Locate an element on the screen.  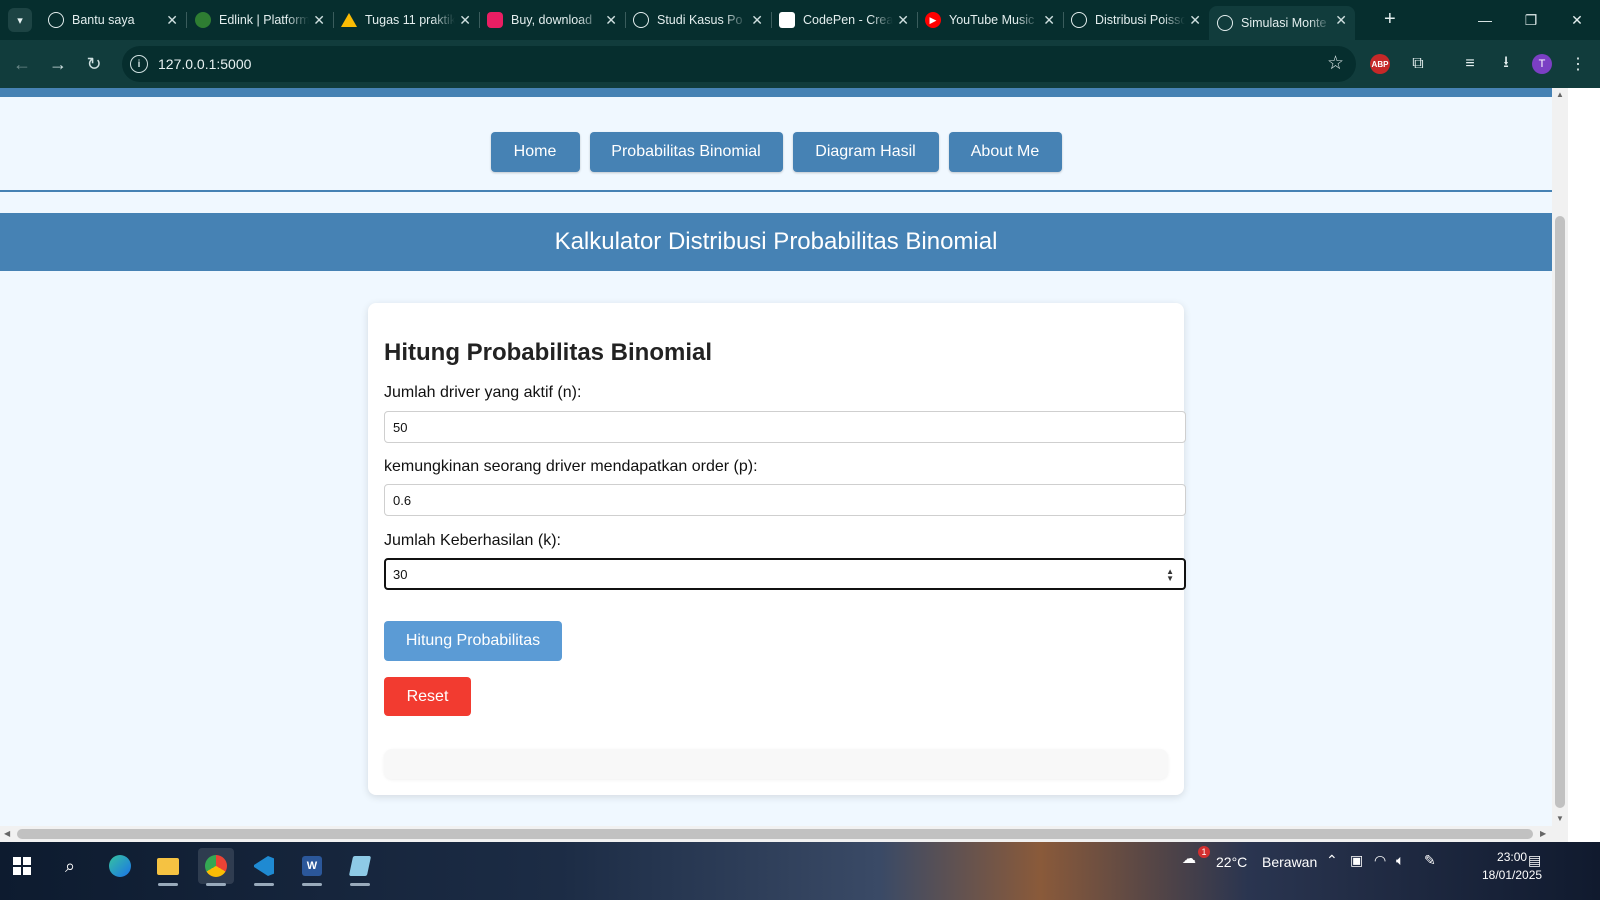
tab-title: Buy, download is located at coordinates (552, 20).